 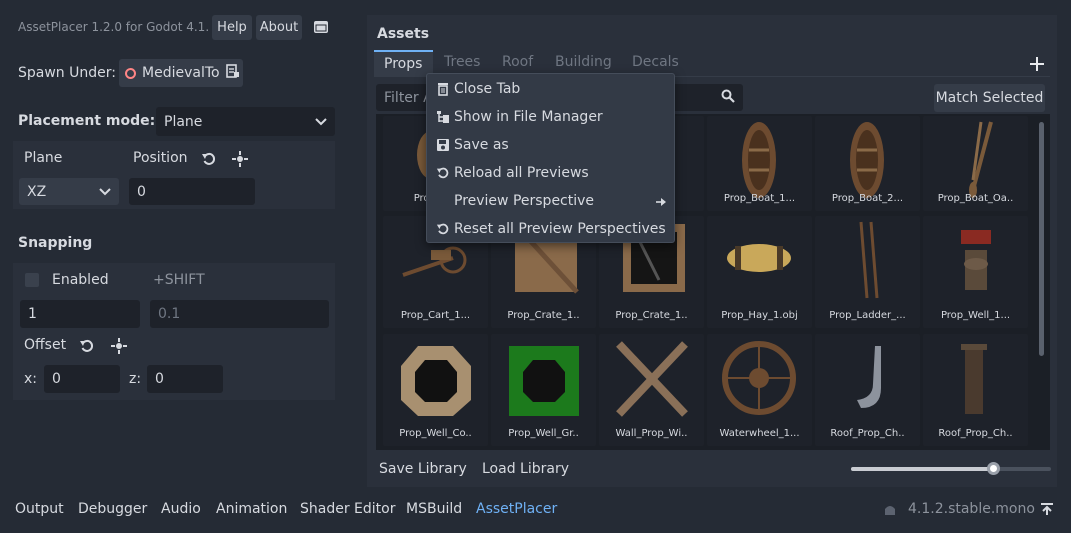 I want to click on spawn-under-picker: MedievalTo, so click(x=181, y=73).